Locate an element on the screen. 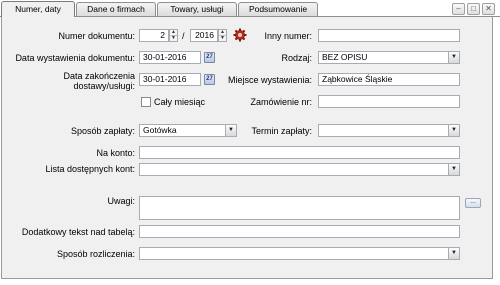  caly-miesiac-label: Cały miesiąc is located at coordinates (180, 102).